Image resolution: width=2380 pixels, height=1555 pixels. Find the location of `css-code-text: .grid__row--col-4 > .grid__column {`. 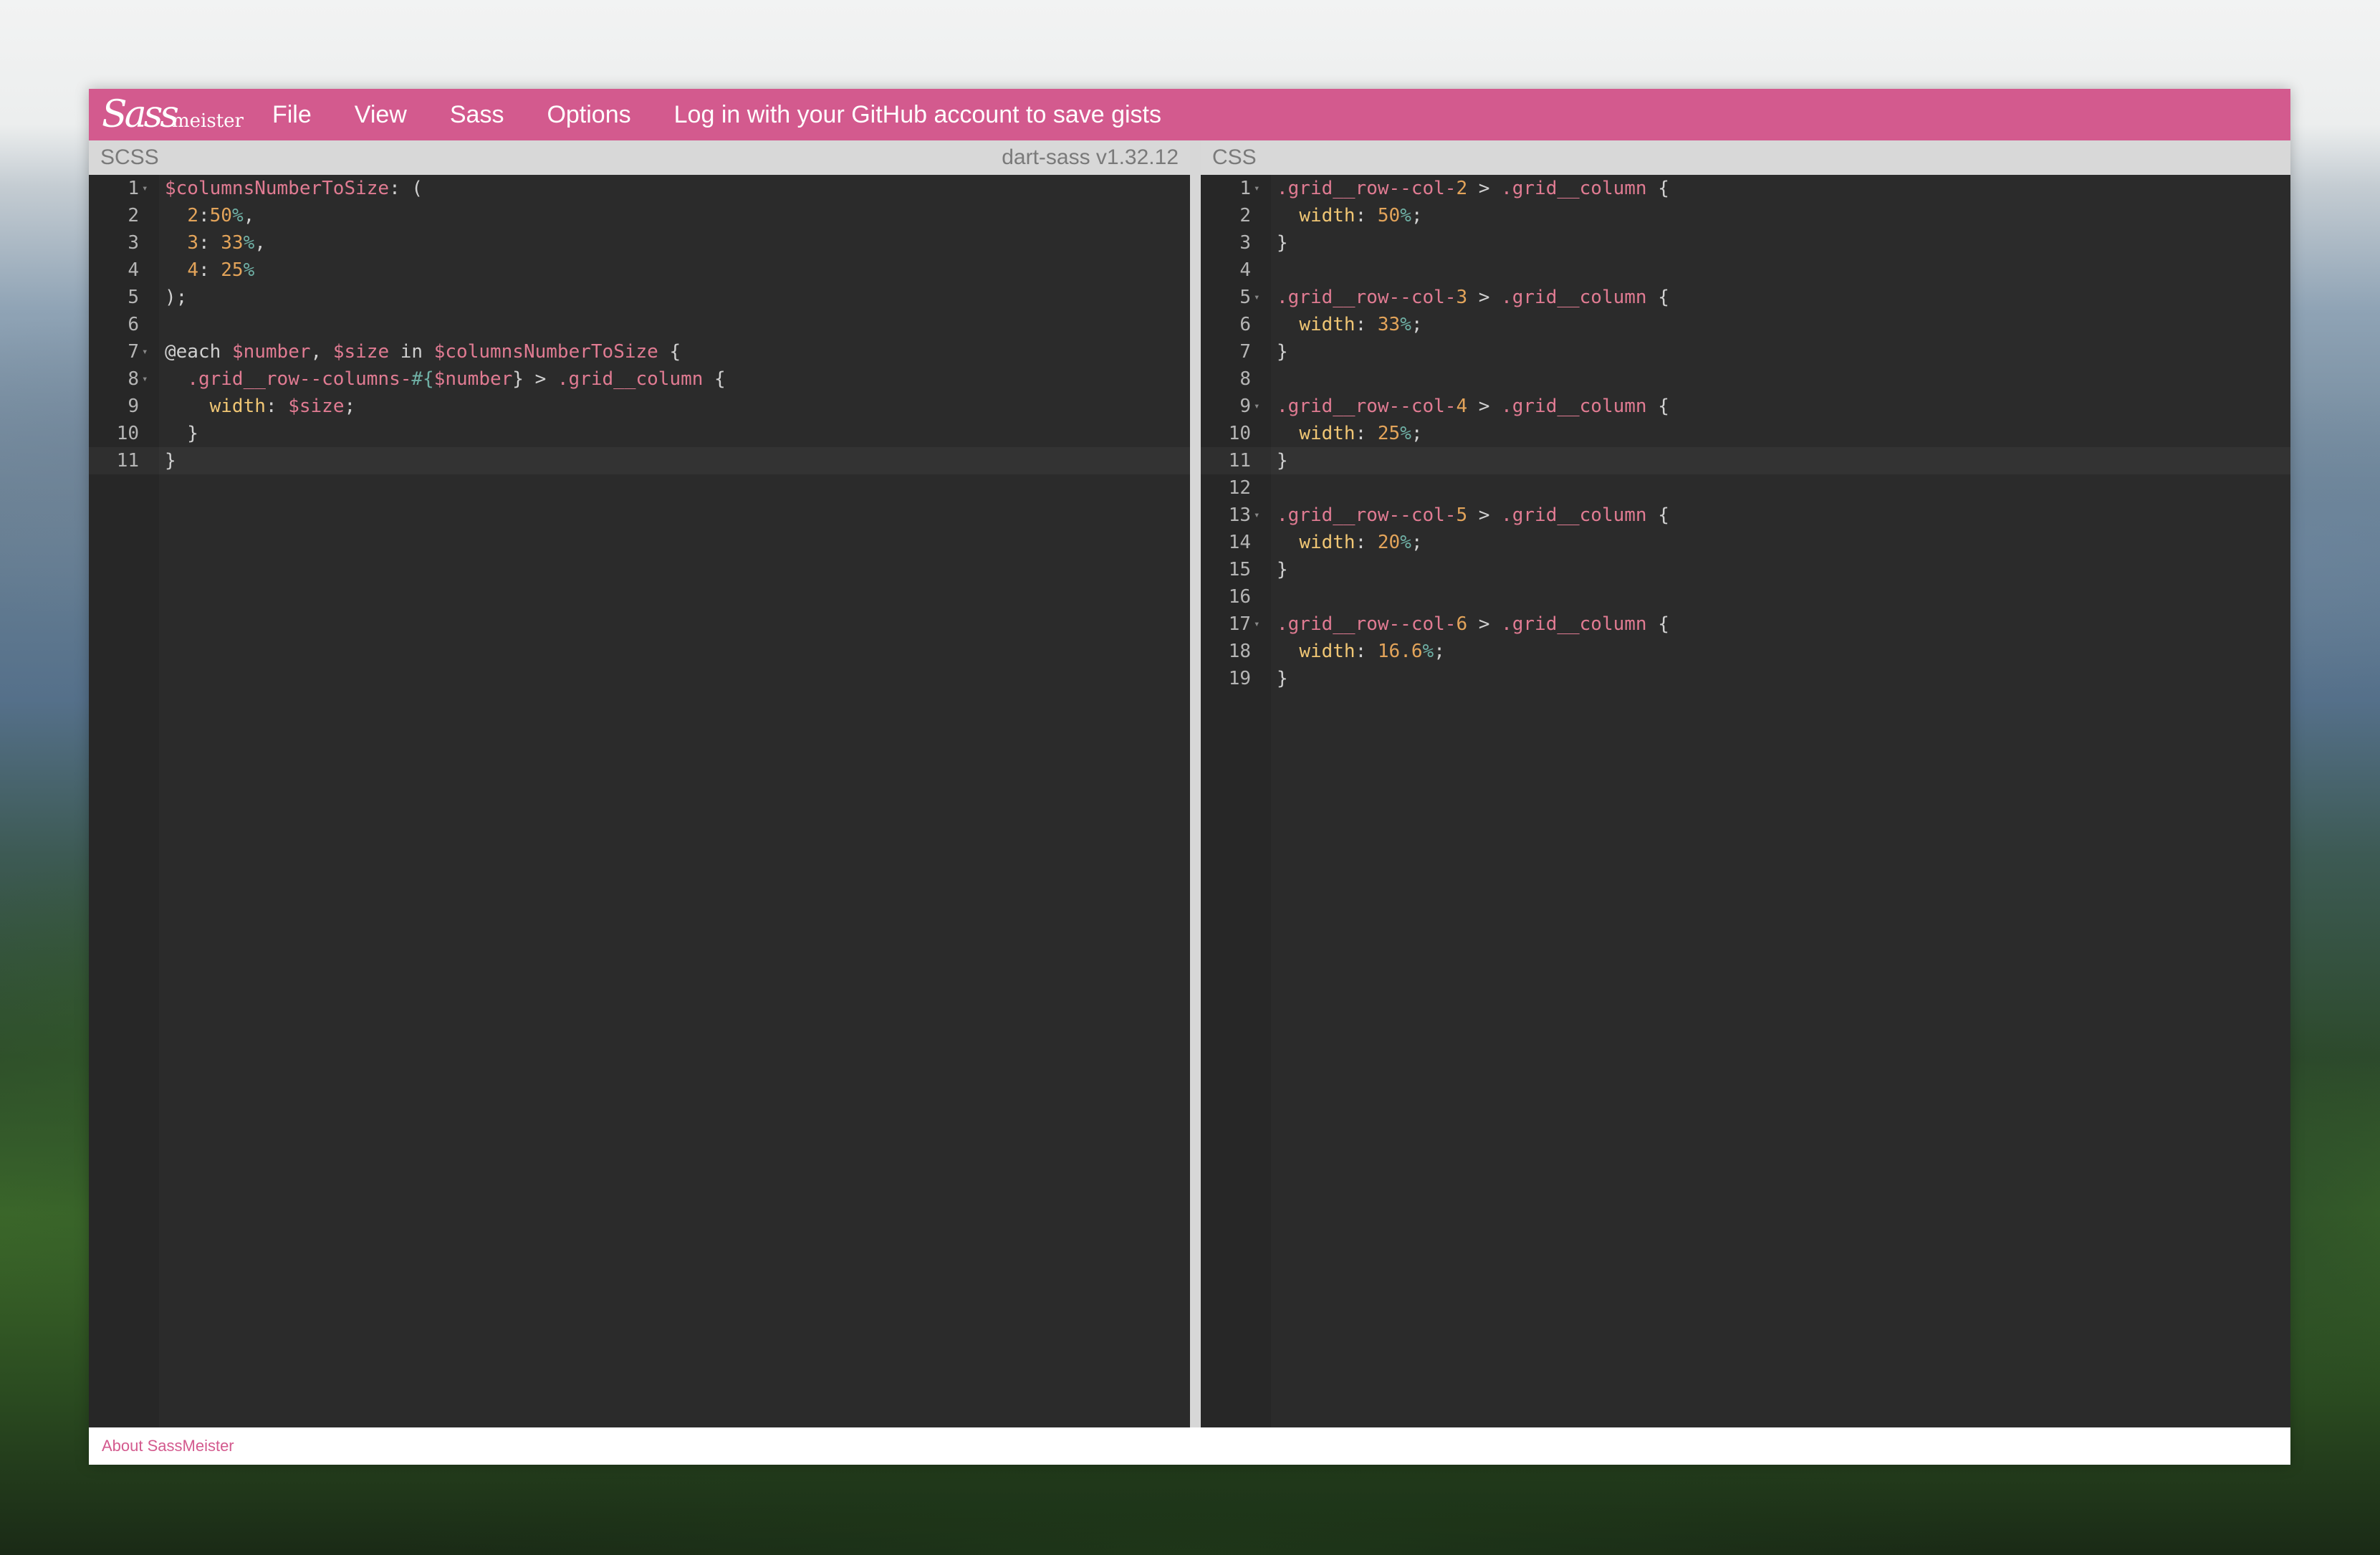

css-code-text: .grid__row--col-4 > .grid__column { is located at coordinates (1473, 406).